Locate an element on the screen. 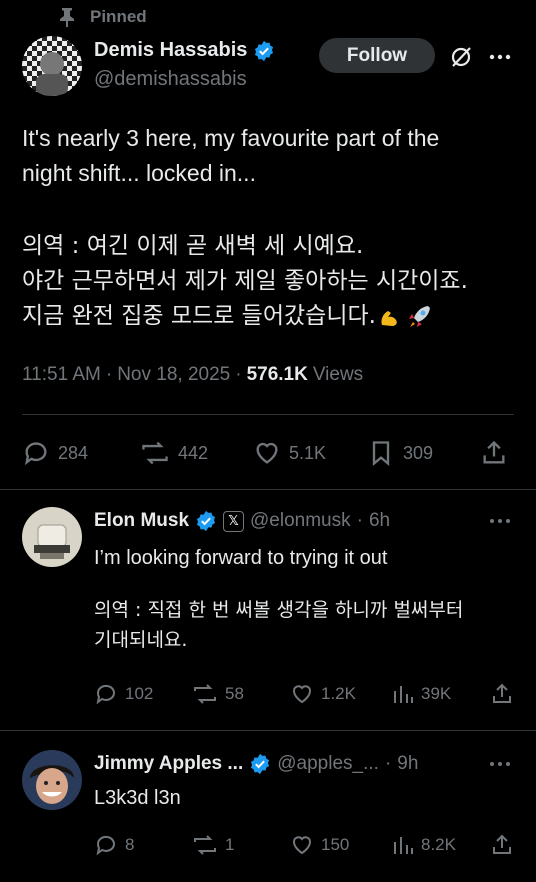  reply-actions: 102 58 1.2K 39K is located at coordinates (304, 695).